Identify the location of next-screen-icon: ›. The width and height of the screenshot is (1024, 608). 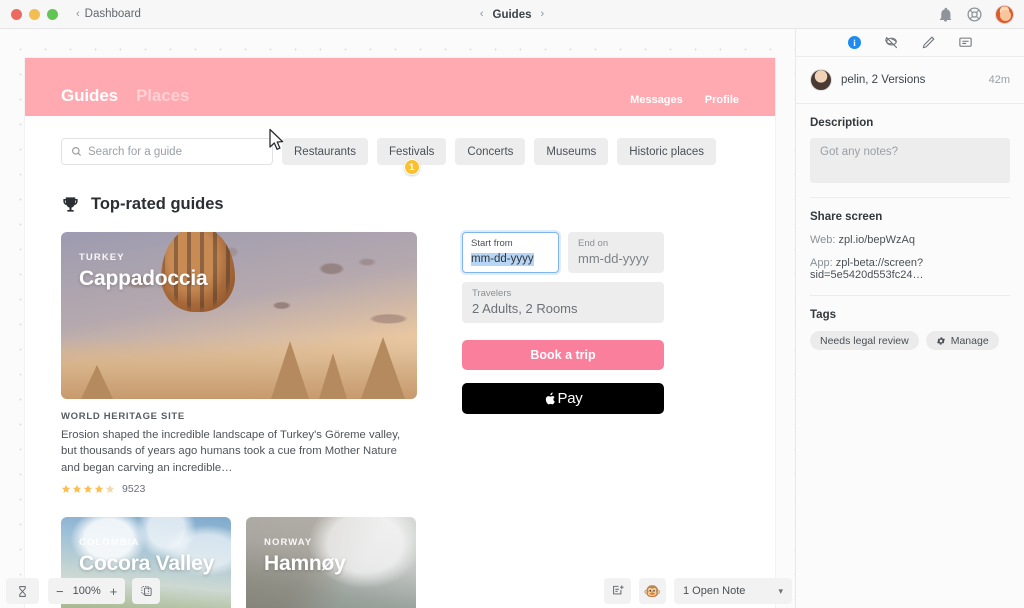
(542, 14).